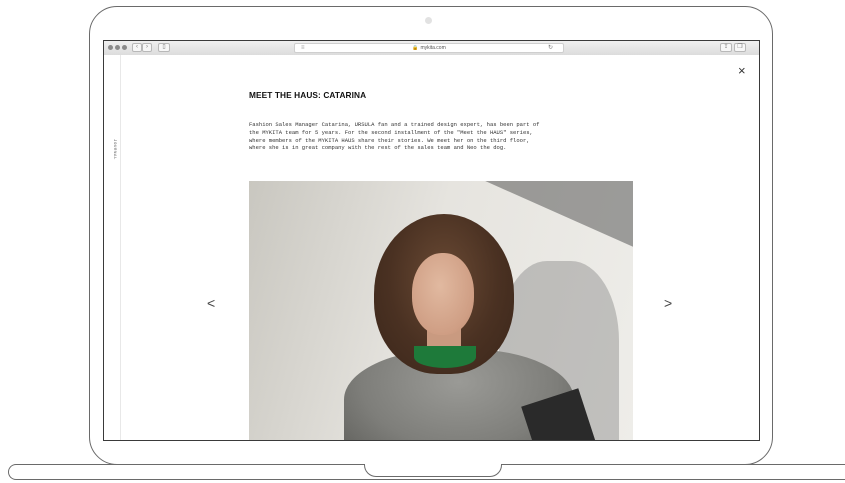 Image resolution: width=845 pixels, height=483 pixels. I want to click on photo-face, so click(443, 294).